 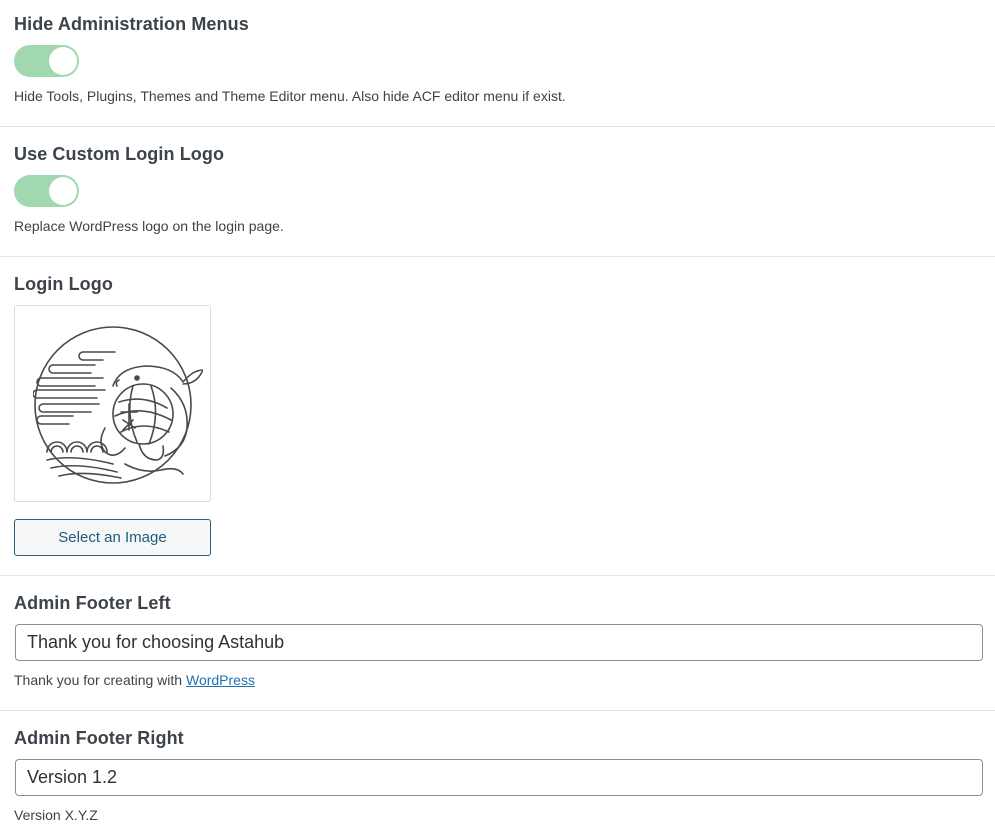 I want to click on footer-left-description: Thank you for creating with WordPress, so click(x=134, y=680).